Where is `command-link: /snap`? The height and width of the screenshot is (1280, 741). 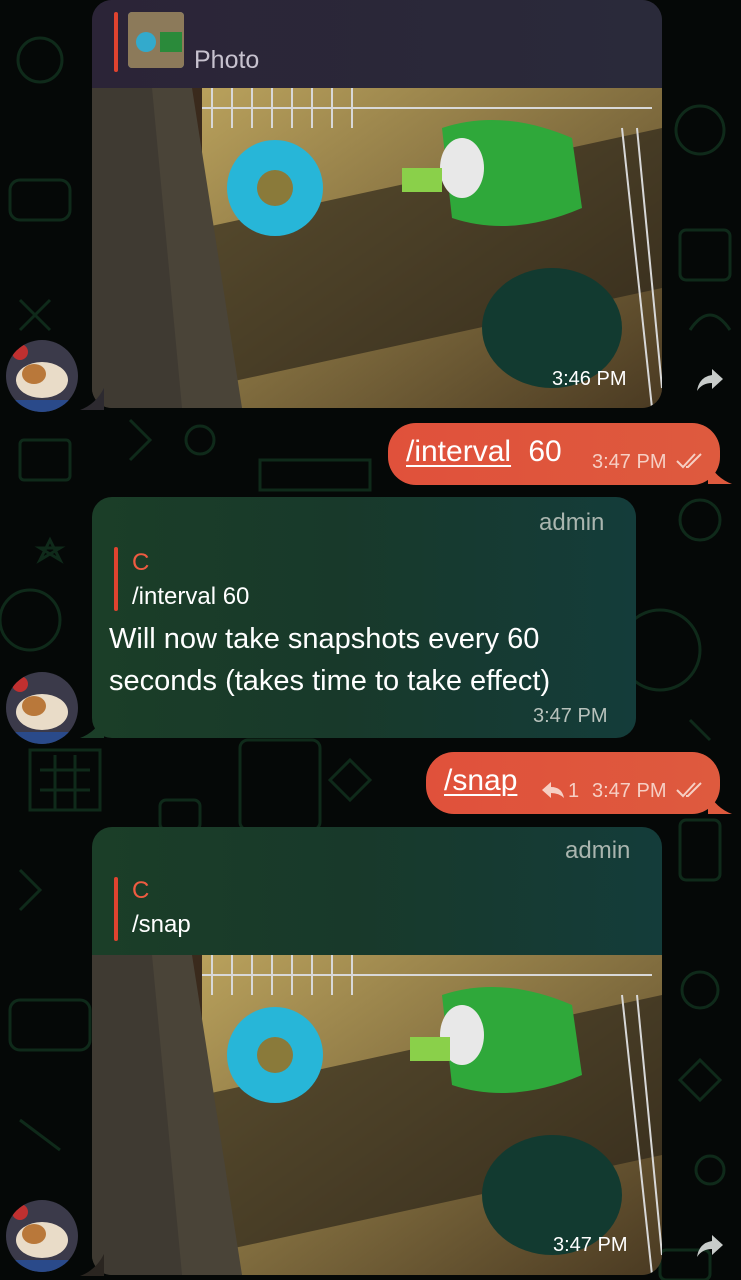 command-link: /snap is located at coordinates (480, 781).